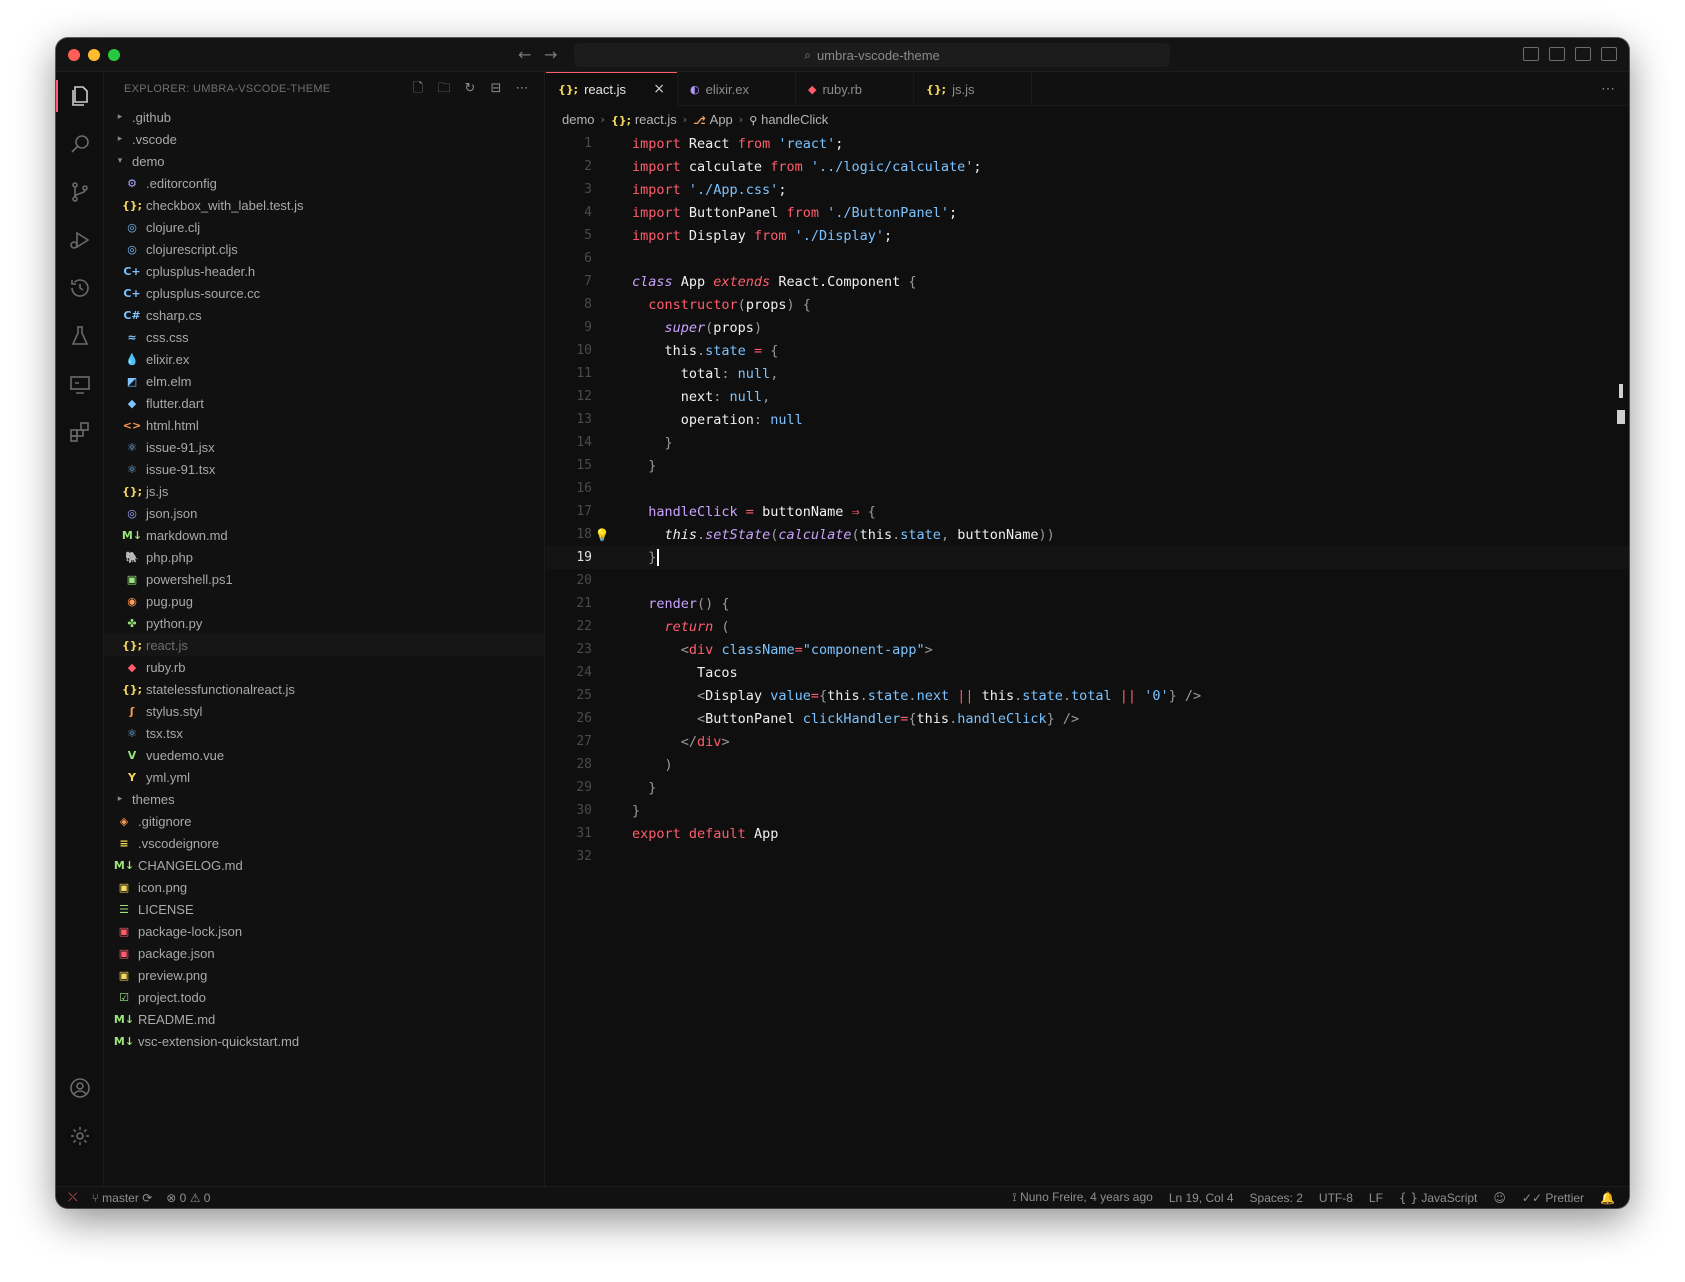  What do you see at coordinates (418, 89) in the screenshot?
I see `new-file-icon: 🗋` at bounding box center [418, 89].